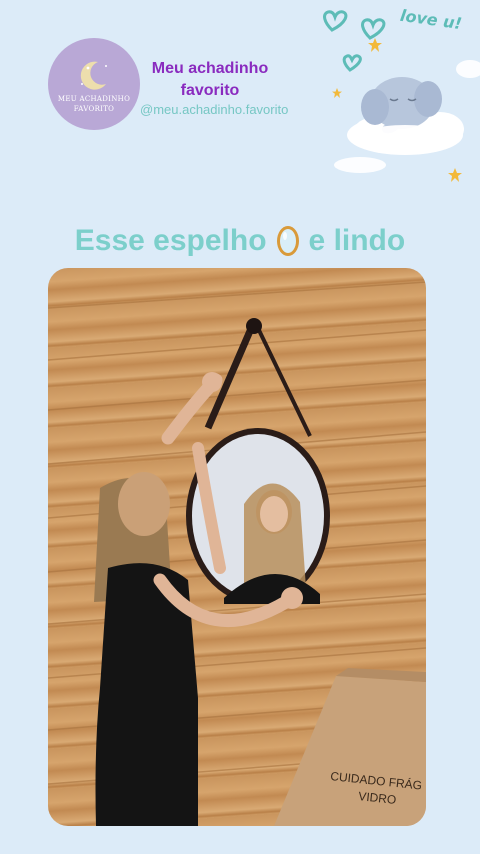  I want to click on mirror-icon, so click(287, 241).